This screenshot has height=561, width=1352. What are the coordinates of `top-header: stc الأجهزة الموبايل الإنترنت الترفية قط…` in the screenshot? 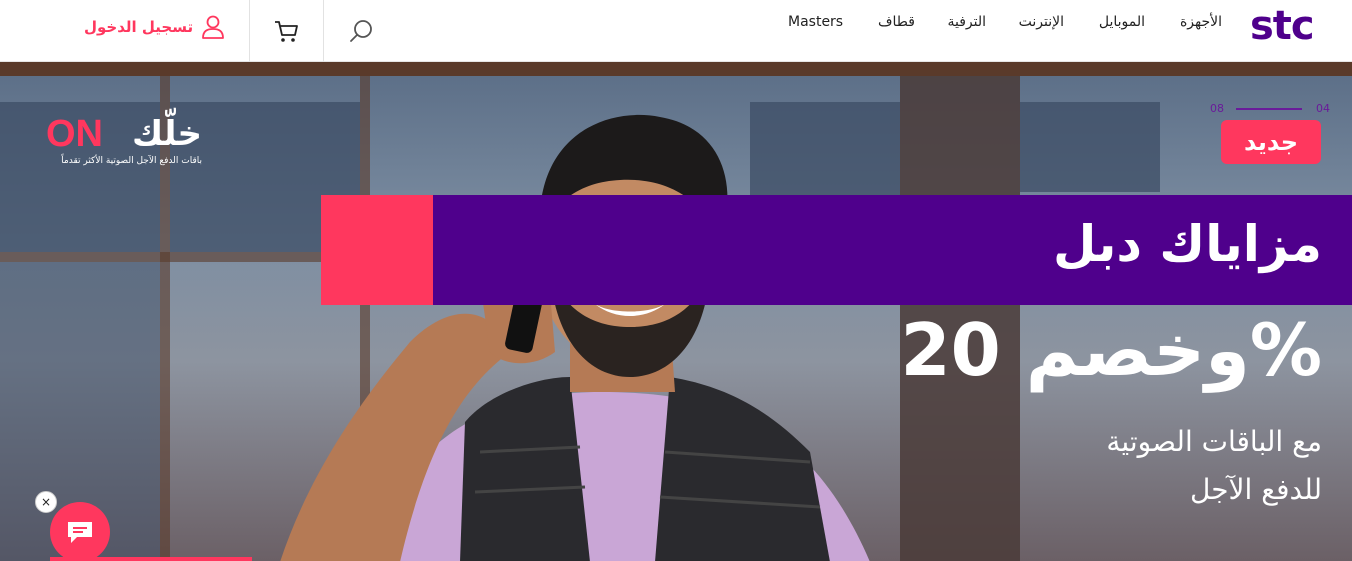 It's located at (676, 31).